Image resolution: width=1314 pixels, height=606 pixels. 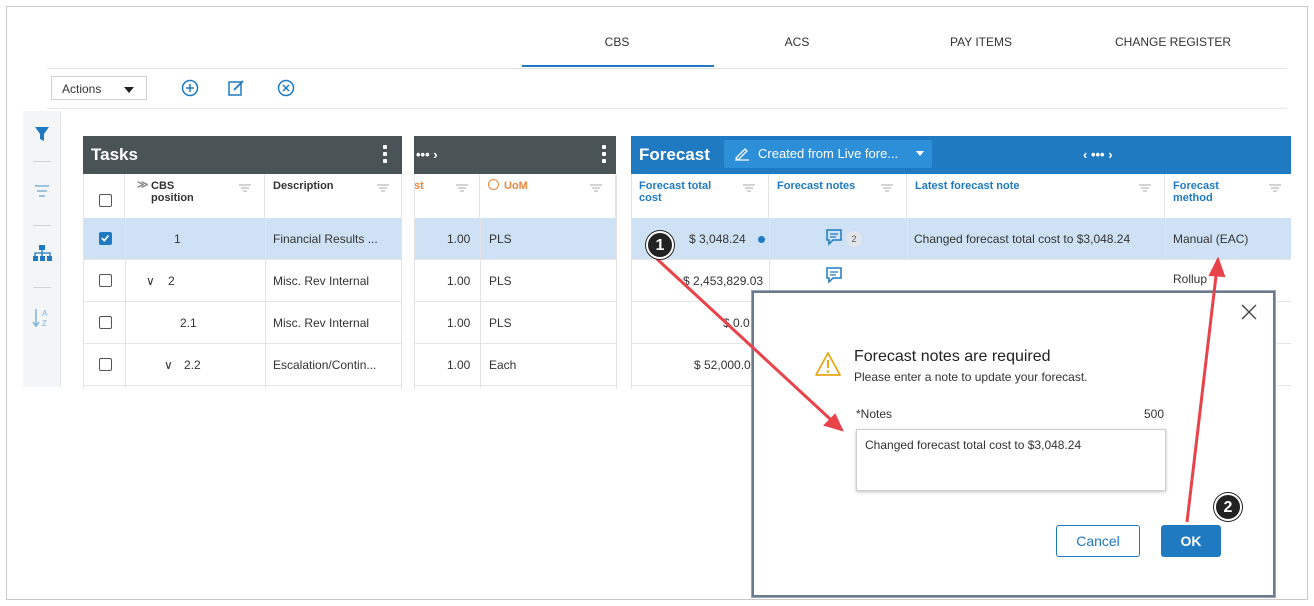 What do you see at coordinates (838, 196) in the screenshot?
I see `column-header-forecast-notes: Forecast notes` at bounding box center [838, 196].